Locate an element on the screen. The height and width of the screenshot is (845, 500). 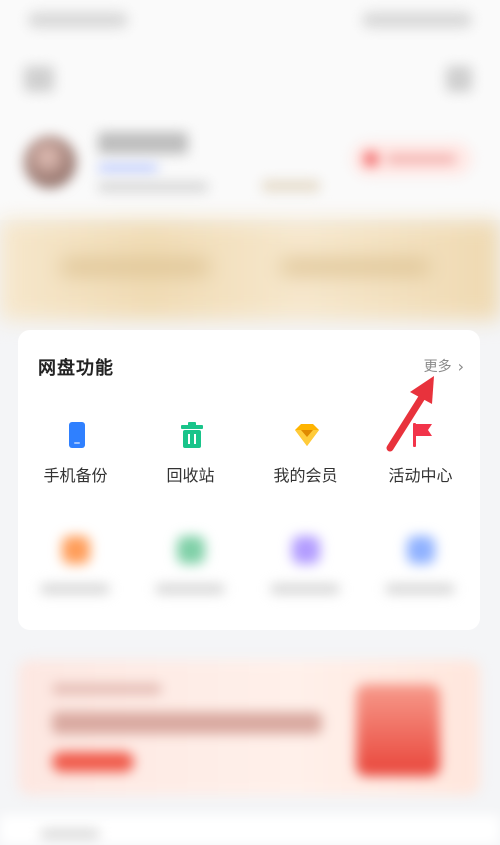
promo-subtitle is located at coordinates (107, 689).